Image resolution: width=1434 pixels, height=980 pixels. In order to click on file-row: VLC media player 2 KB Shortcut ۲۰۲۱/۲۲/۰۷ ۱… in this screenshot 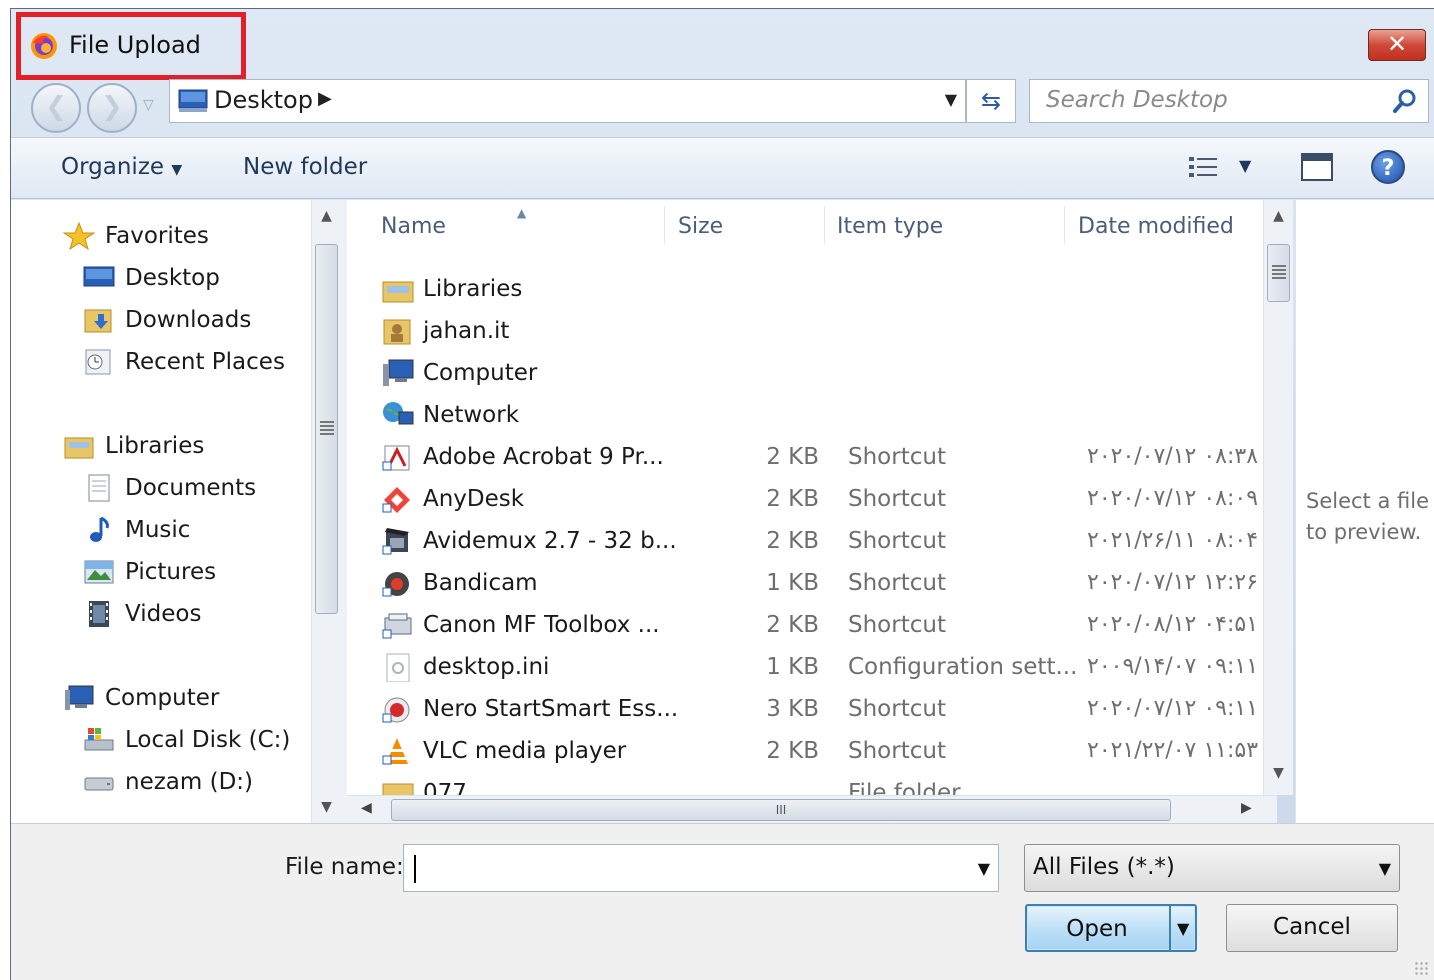, I will do `click(812, 751)`.